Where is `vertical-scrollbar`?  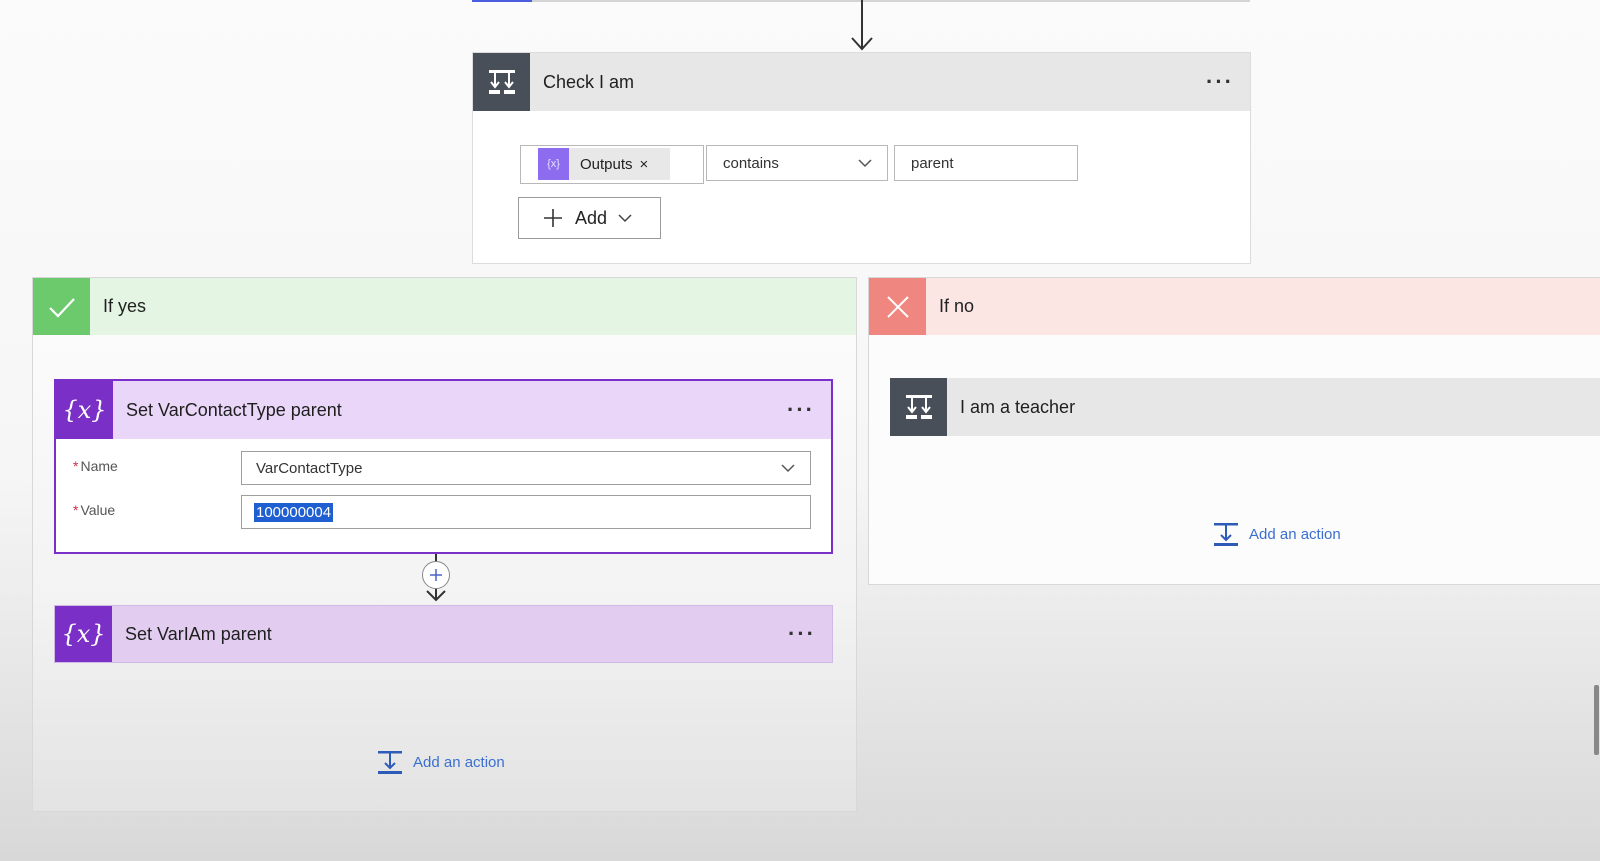
vertical-scrollbar is located at coordinates (1596, 720).